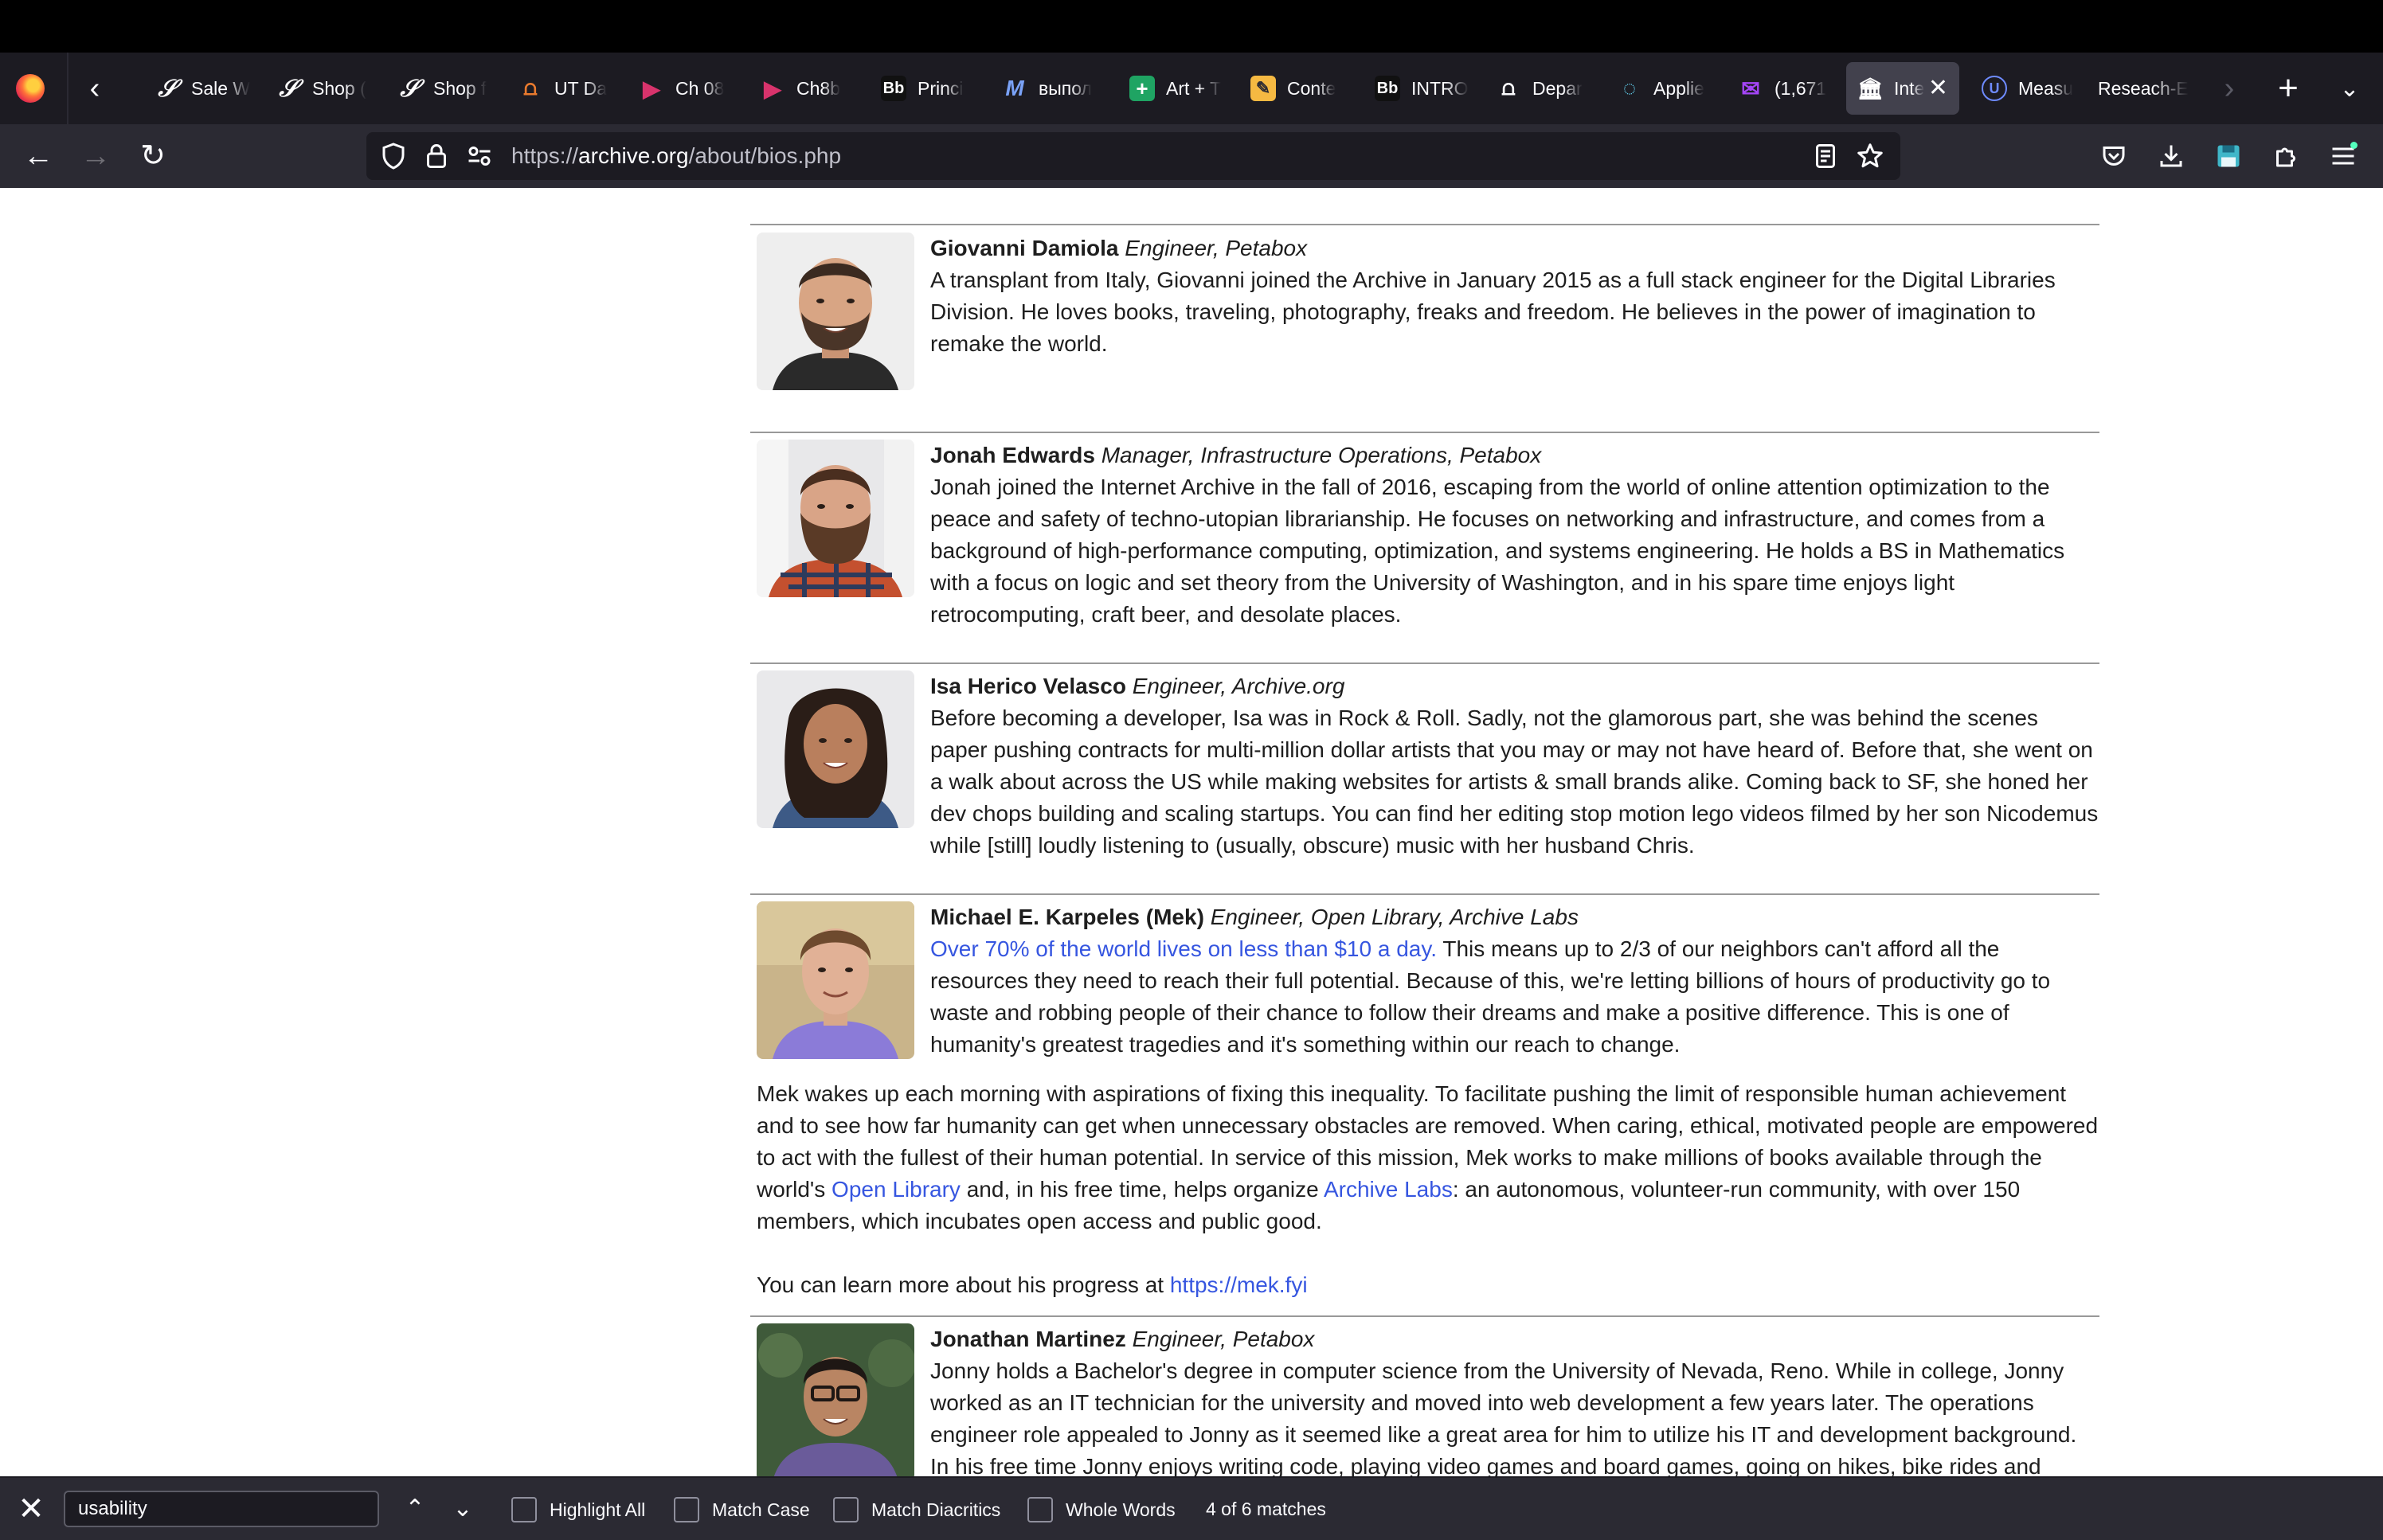 The height and width of the screenshot is (1540, 2383). Describe the element at coordinates (153, 156) in the screenshot. I see `reload-icon: ↻` at that location.